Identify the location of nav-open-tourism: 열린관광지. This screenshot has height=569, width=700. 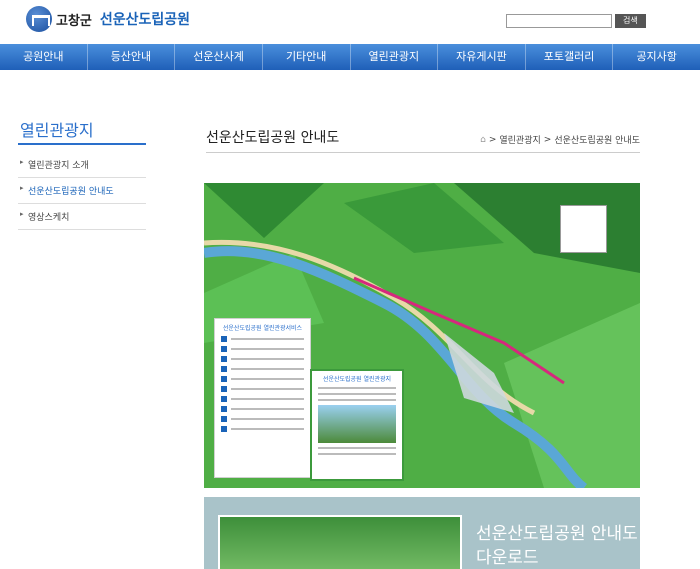
(395, 57).